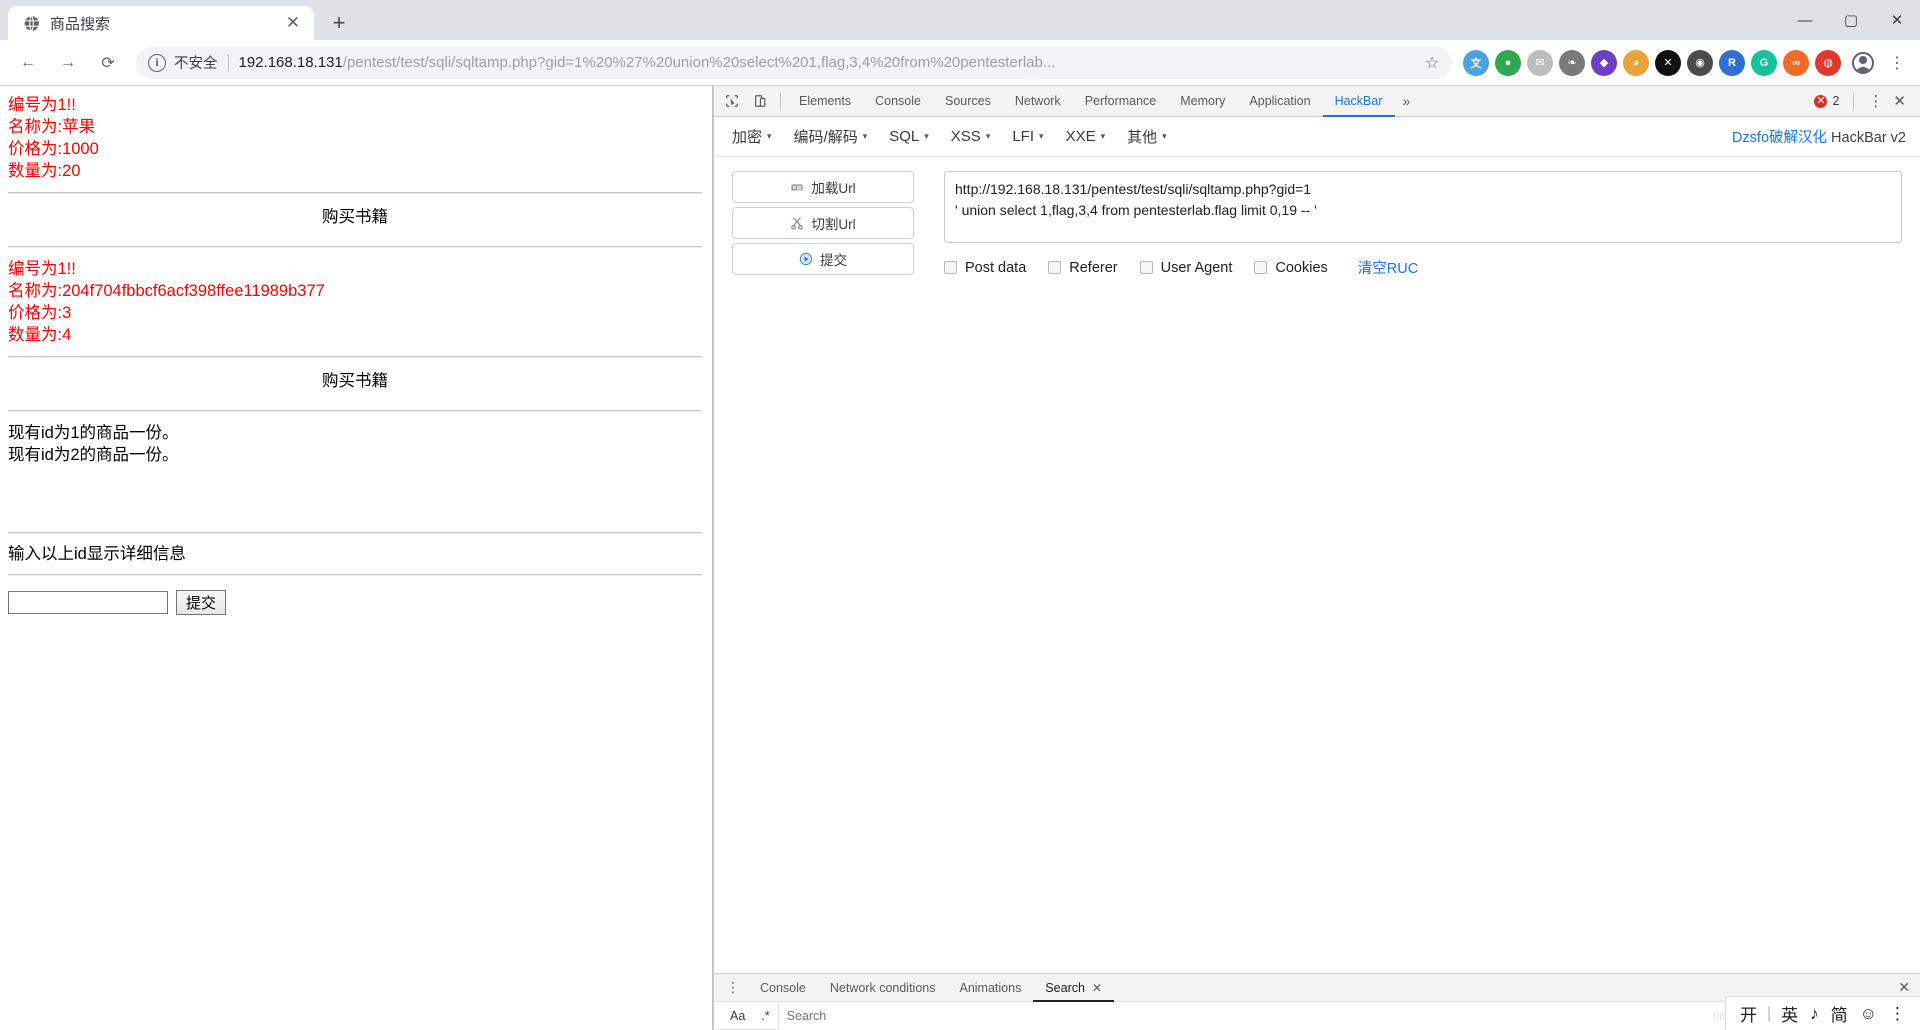 This screenshot has width=1920, height=1030. What do you see at coordinates (1897, 1014) in the screenshot?
I see `ime-menu-icon: ⋮` at bounding box center [1897, 1014].